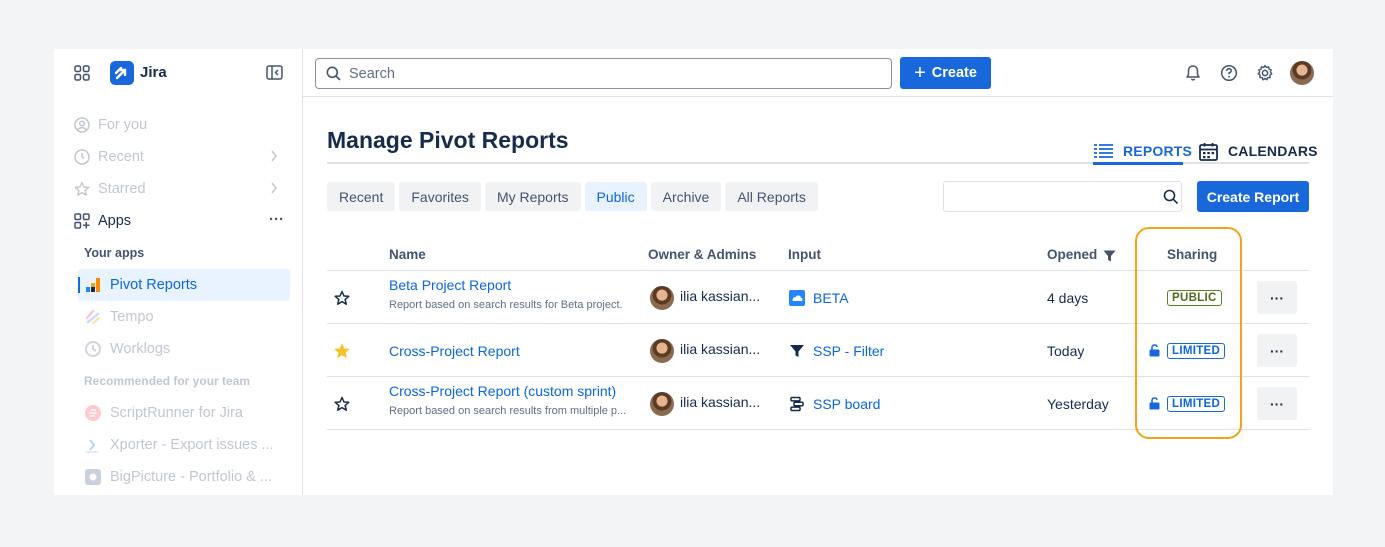  Describe the element at coordinates (771, 196) in the screenshot. I see `filter-all-reports: All Reports` at that location.